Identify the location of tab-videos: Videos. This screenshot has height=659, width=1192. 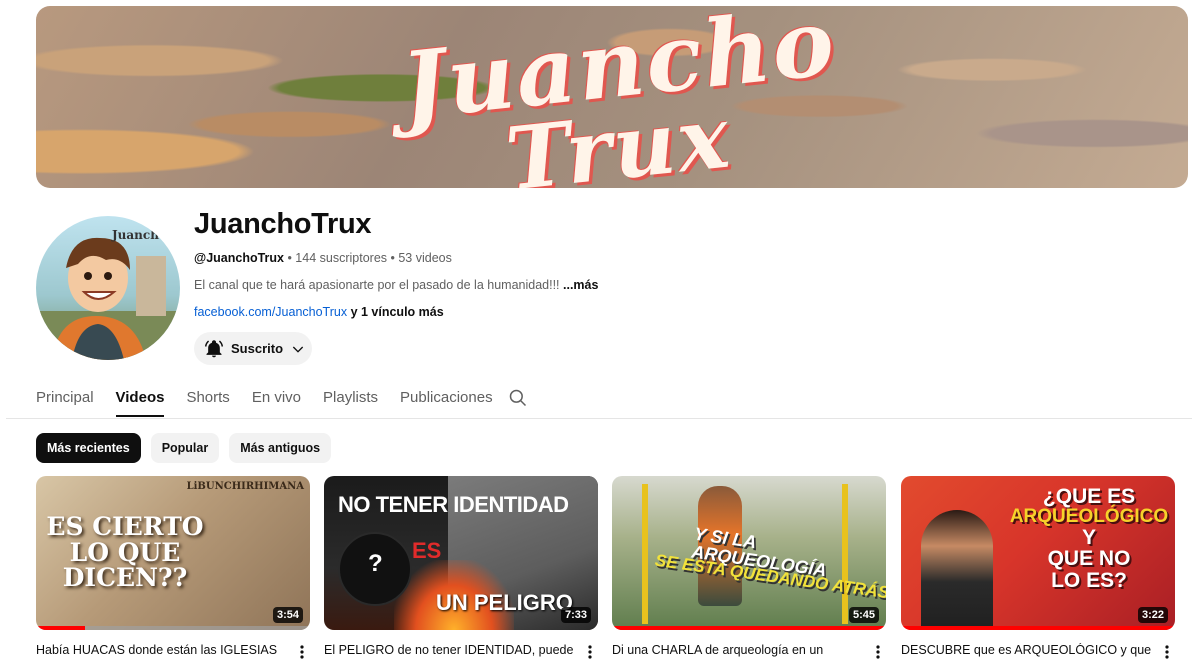
(139, 401).